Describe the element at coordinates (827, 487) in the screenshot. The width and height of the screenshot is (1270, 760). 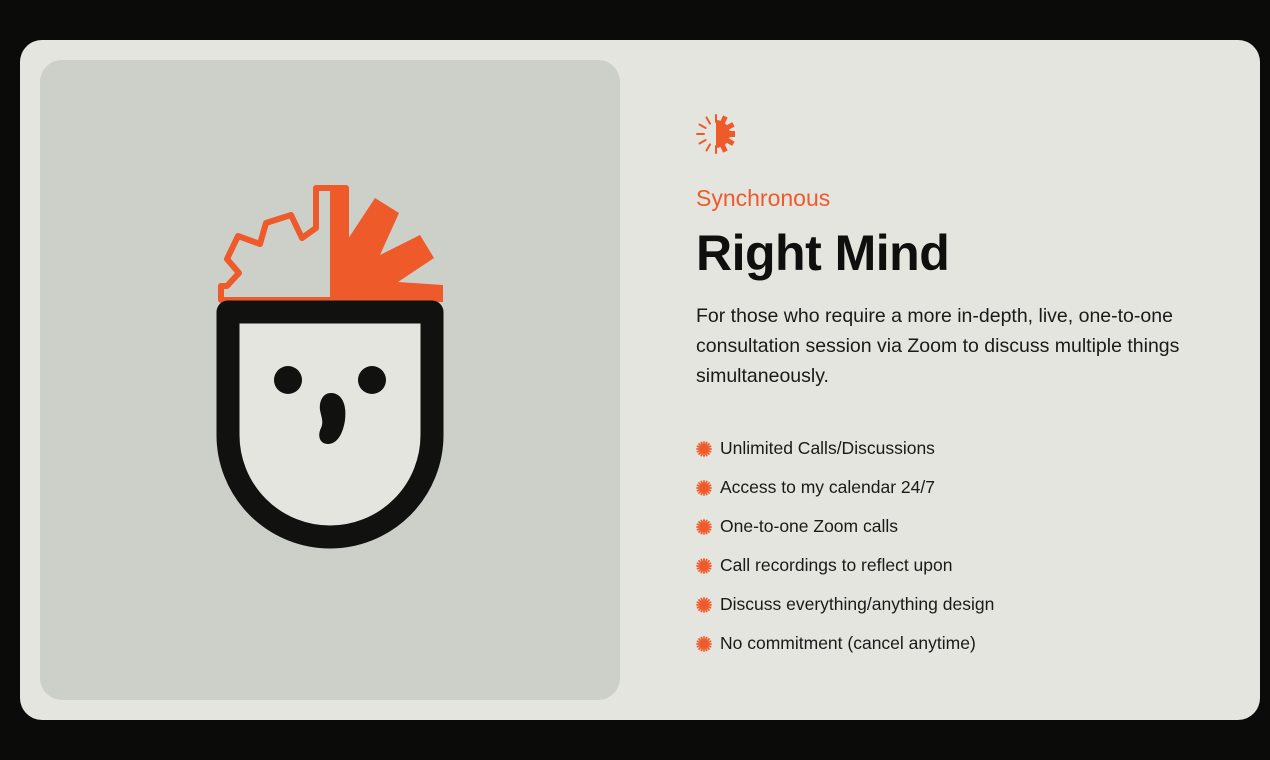
I see `feature-label: Access to my calendar 24/7` at that location.